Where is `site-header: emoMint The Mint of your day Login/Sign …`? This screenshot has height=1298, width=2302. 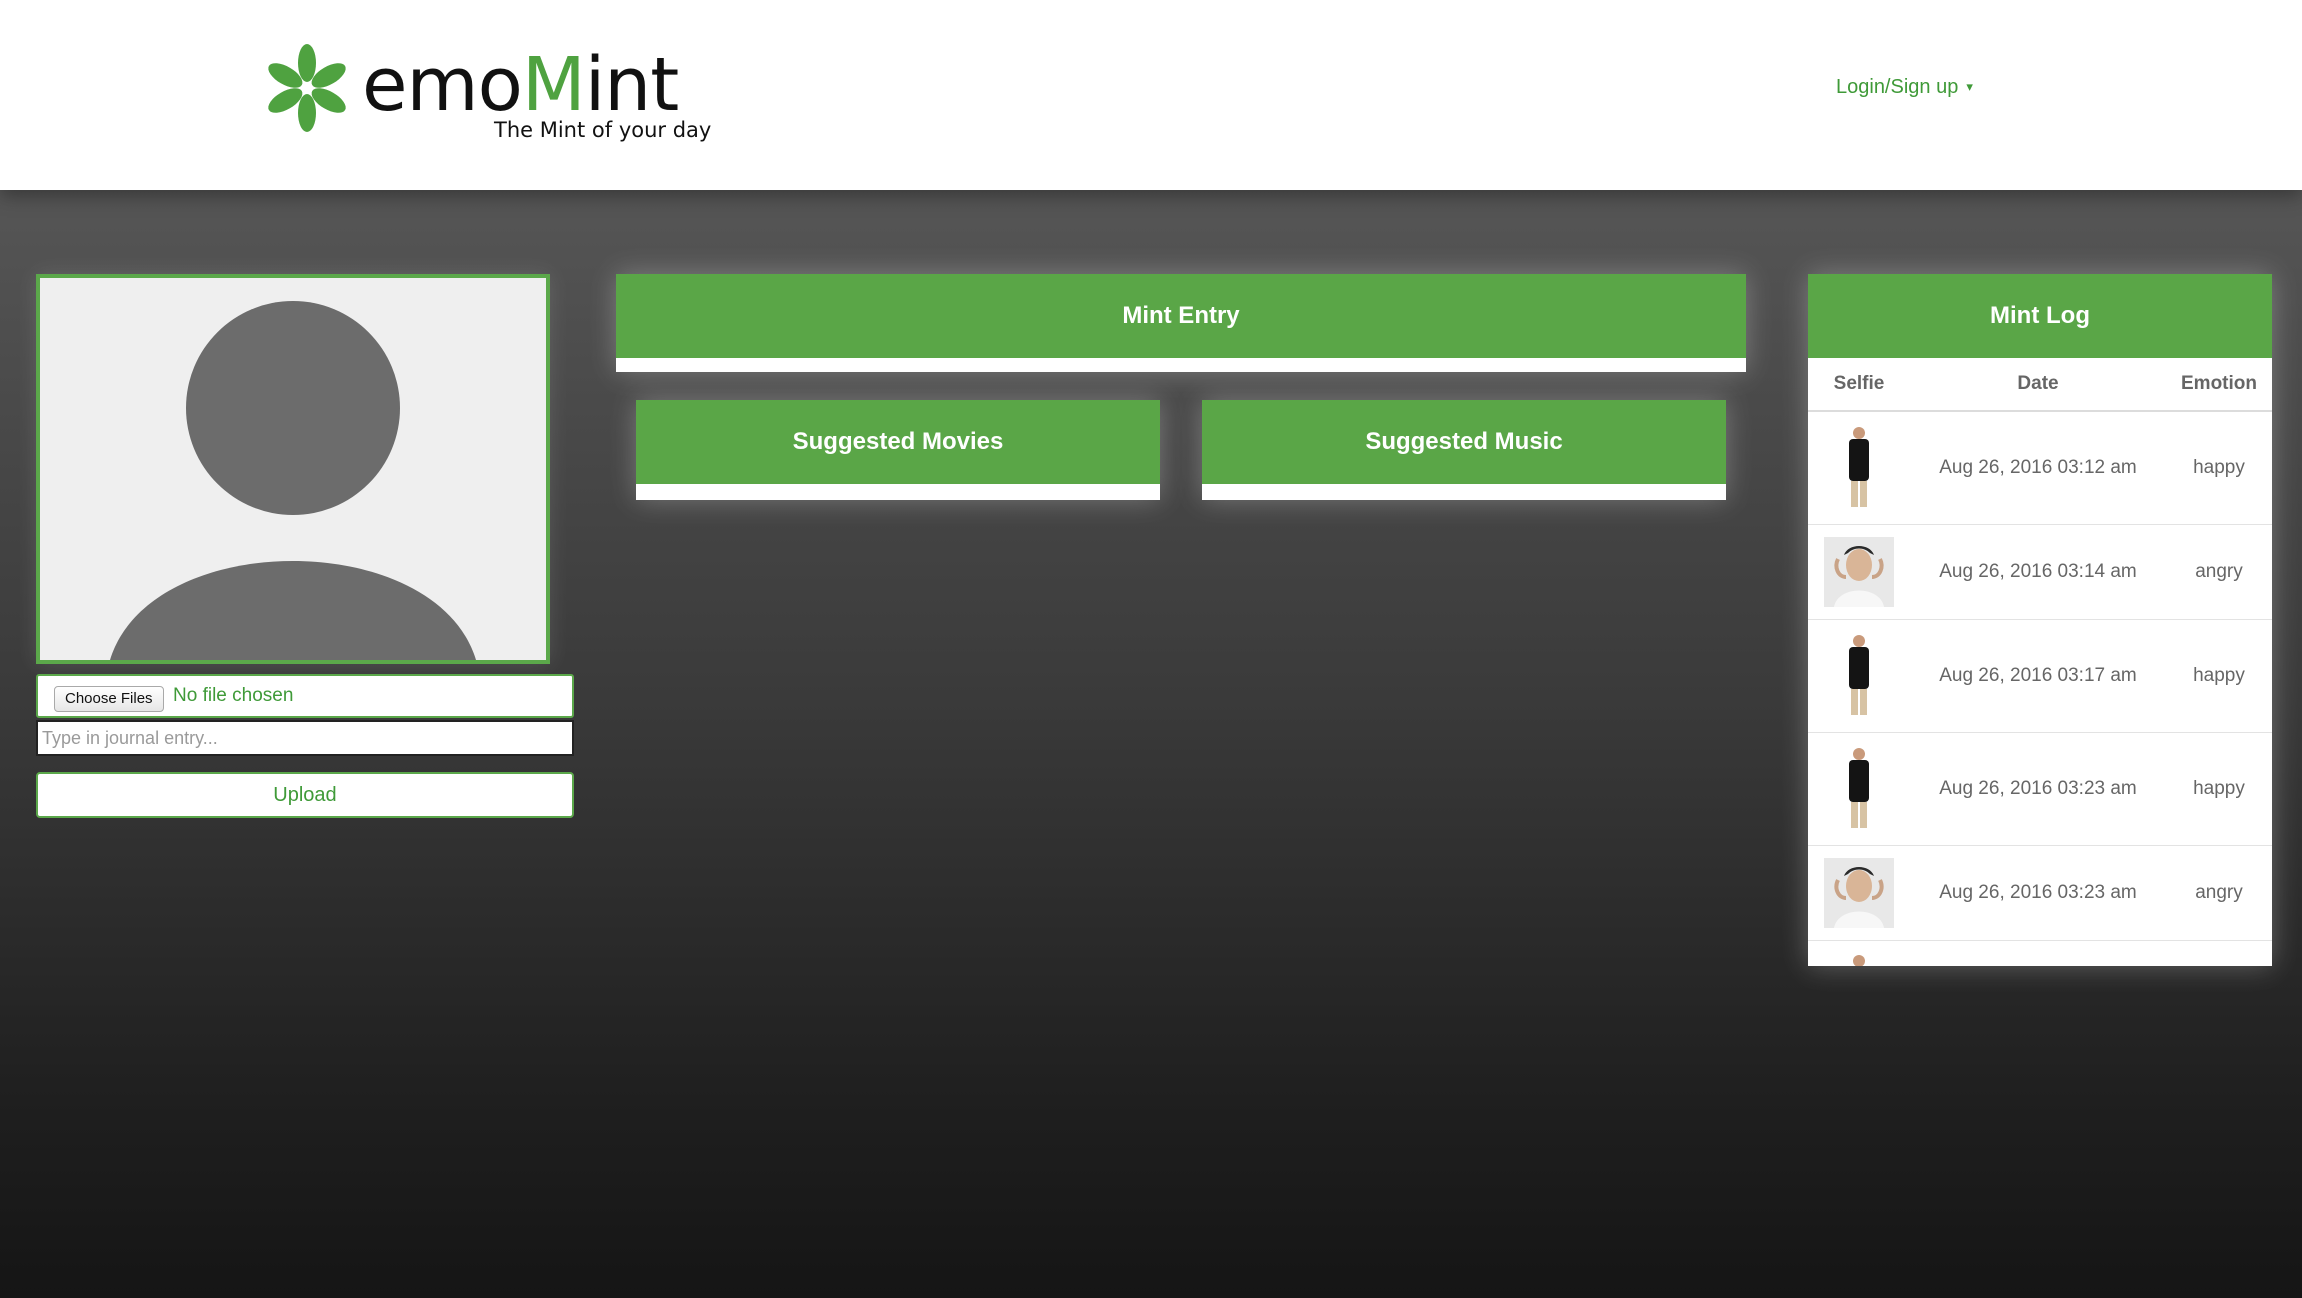 site-header: emoMint The Mint of your day Login/Sign … is located at coordinates (1151, 95).